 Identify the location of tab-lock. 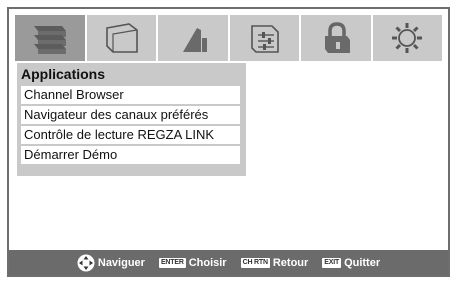
(337, 38).